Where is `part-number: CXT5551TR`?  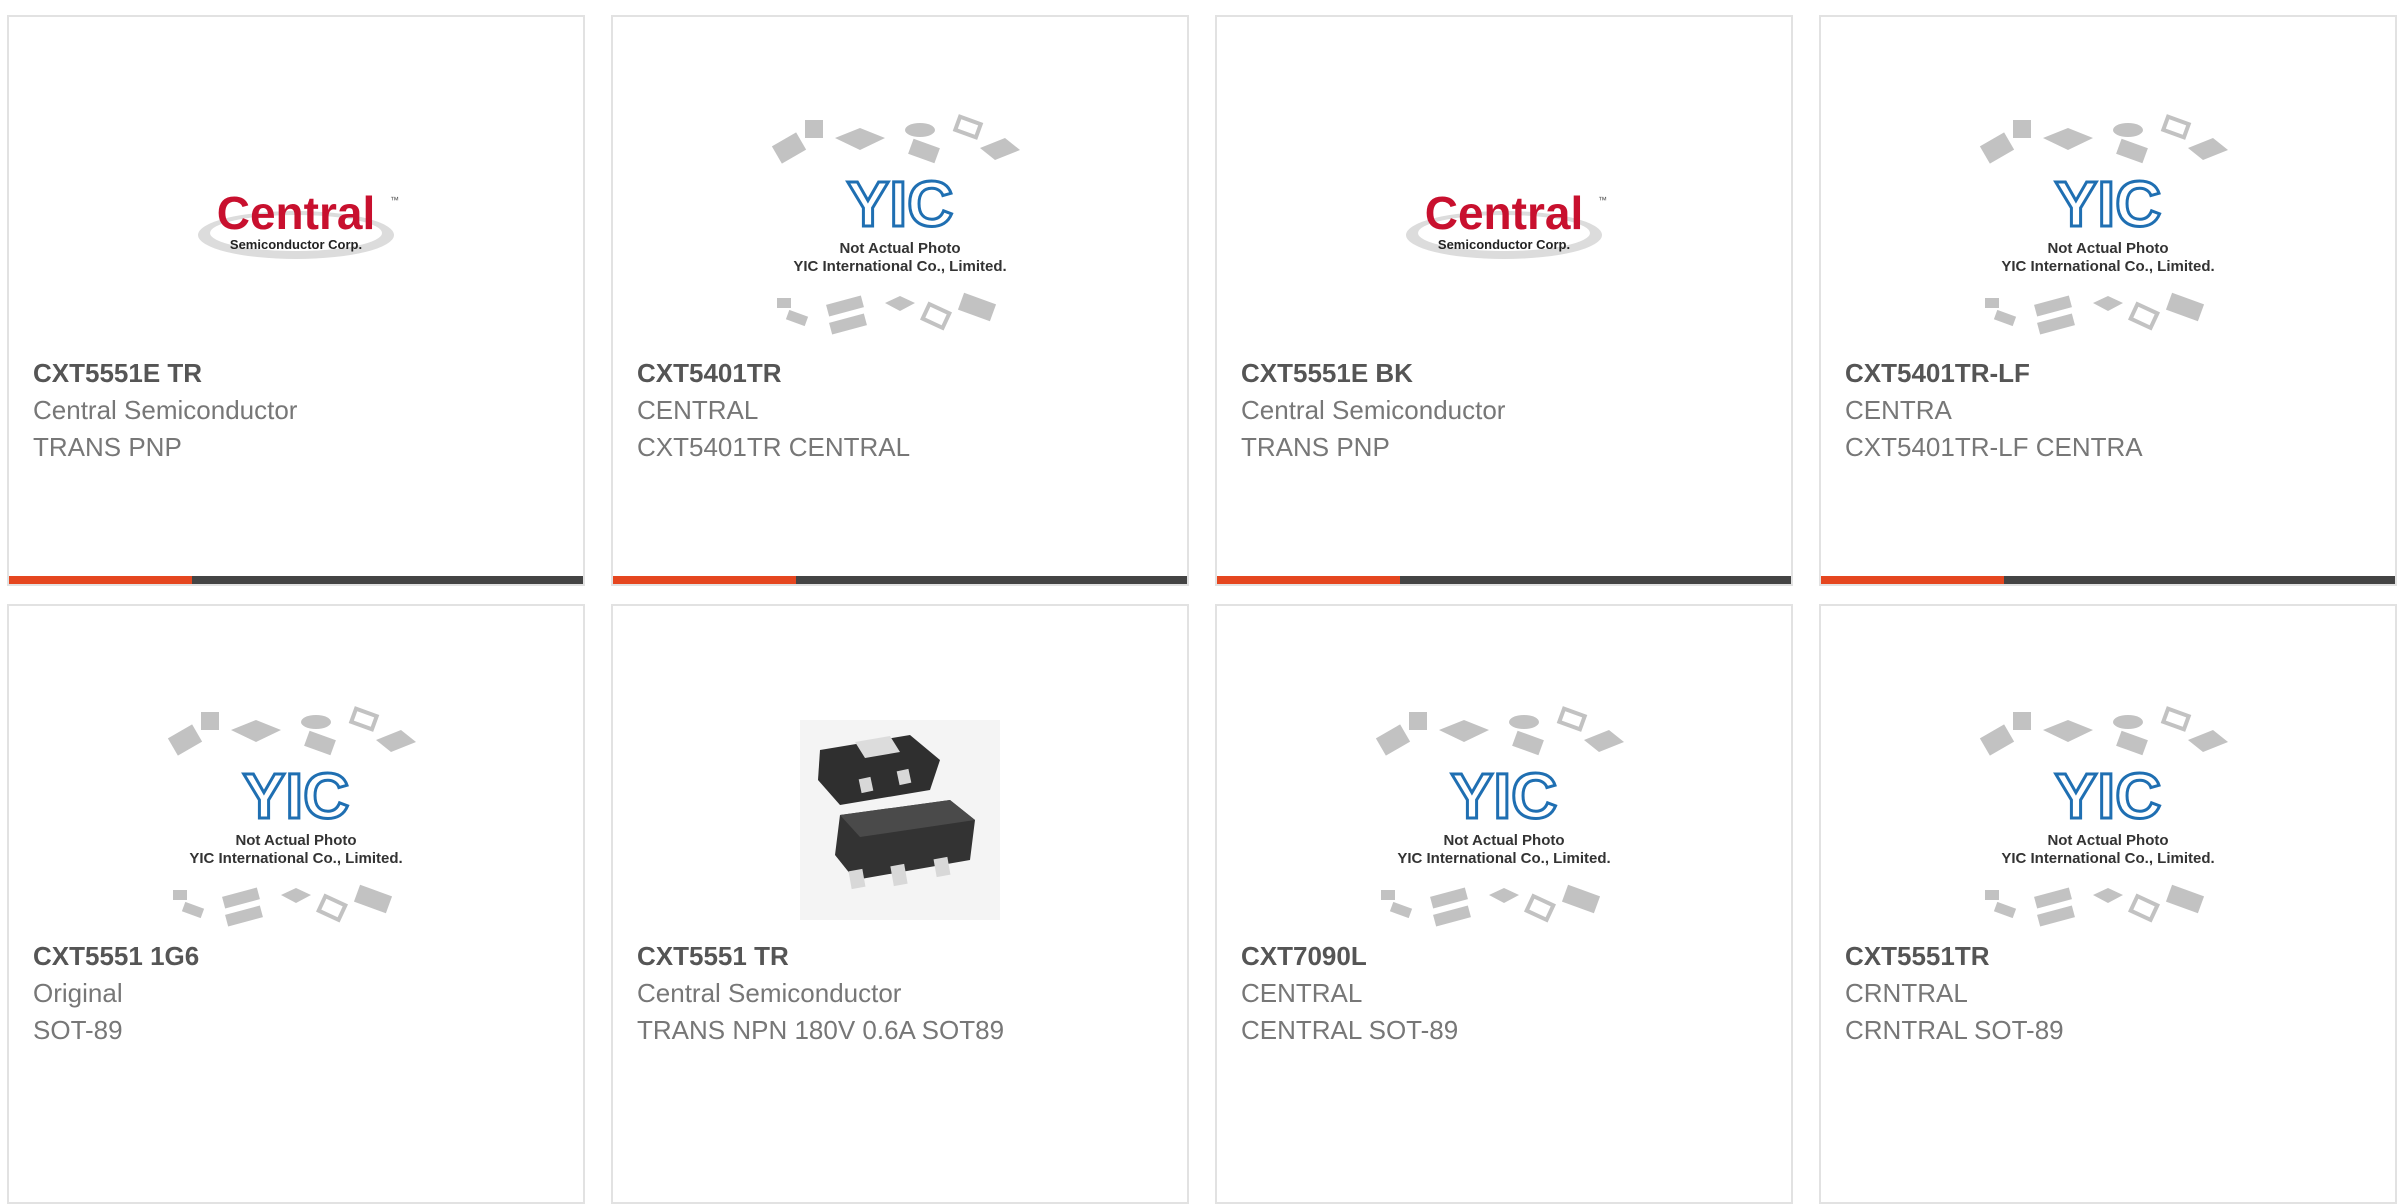
part-number: CXT5551TR is located at coordinates (2110, 956).